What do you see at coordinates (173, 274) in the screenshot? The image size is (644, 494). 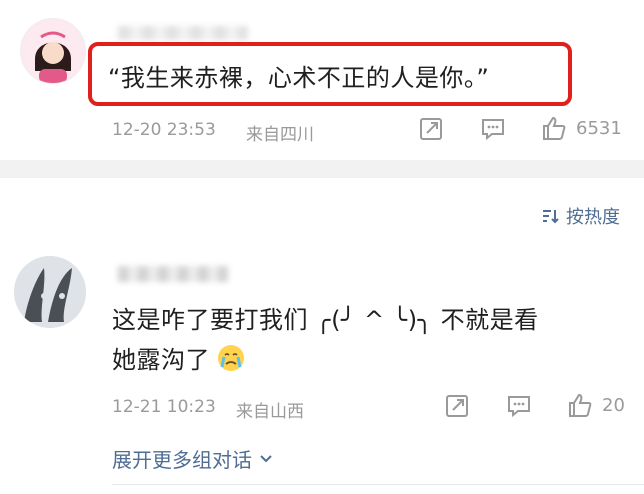 I see `username-2-obscured` at bounding box center [173, 274].